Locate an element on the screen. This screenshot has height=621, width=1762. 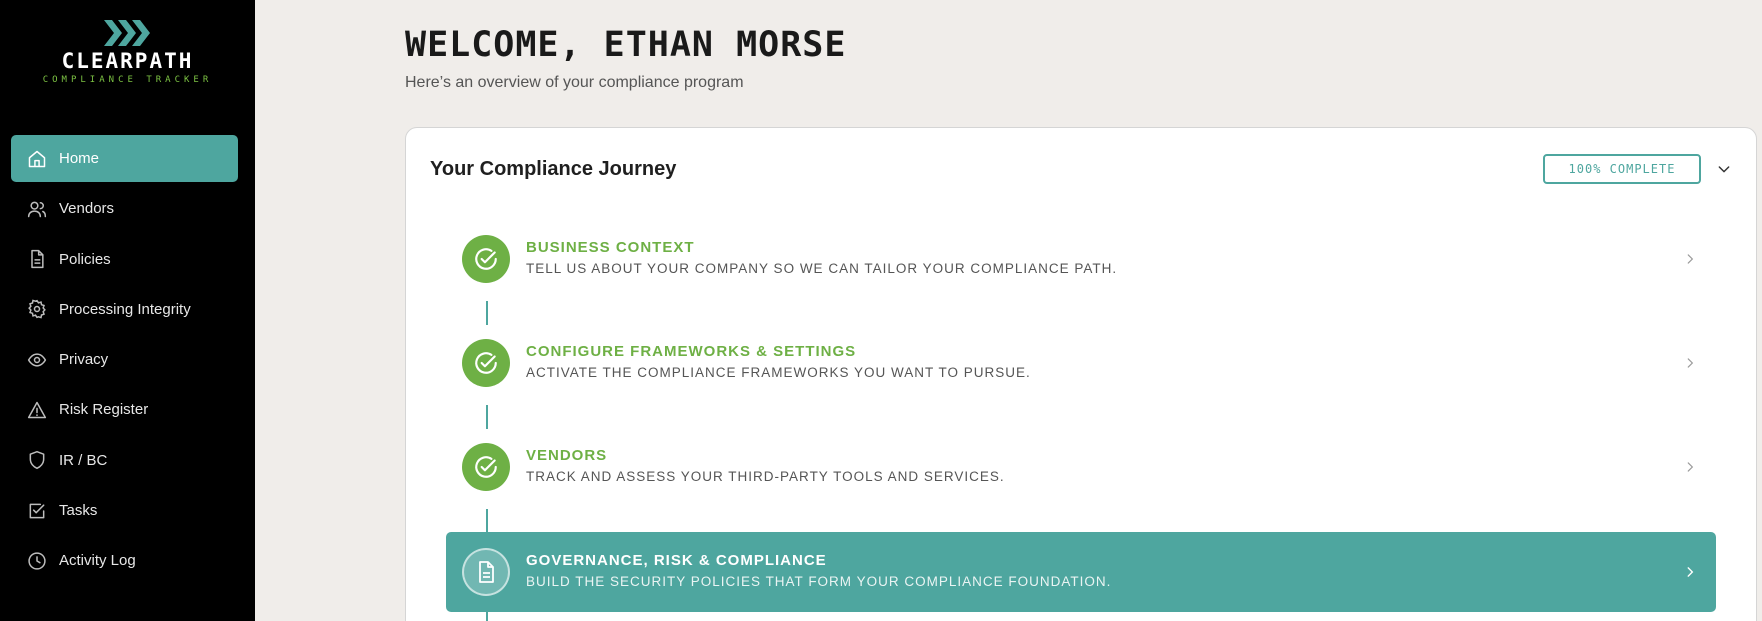
sidebar-item-risk-register: Risk Register is located at coordinates (124, 409).